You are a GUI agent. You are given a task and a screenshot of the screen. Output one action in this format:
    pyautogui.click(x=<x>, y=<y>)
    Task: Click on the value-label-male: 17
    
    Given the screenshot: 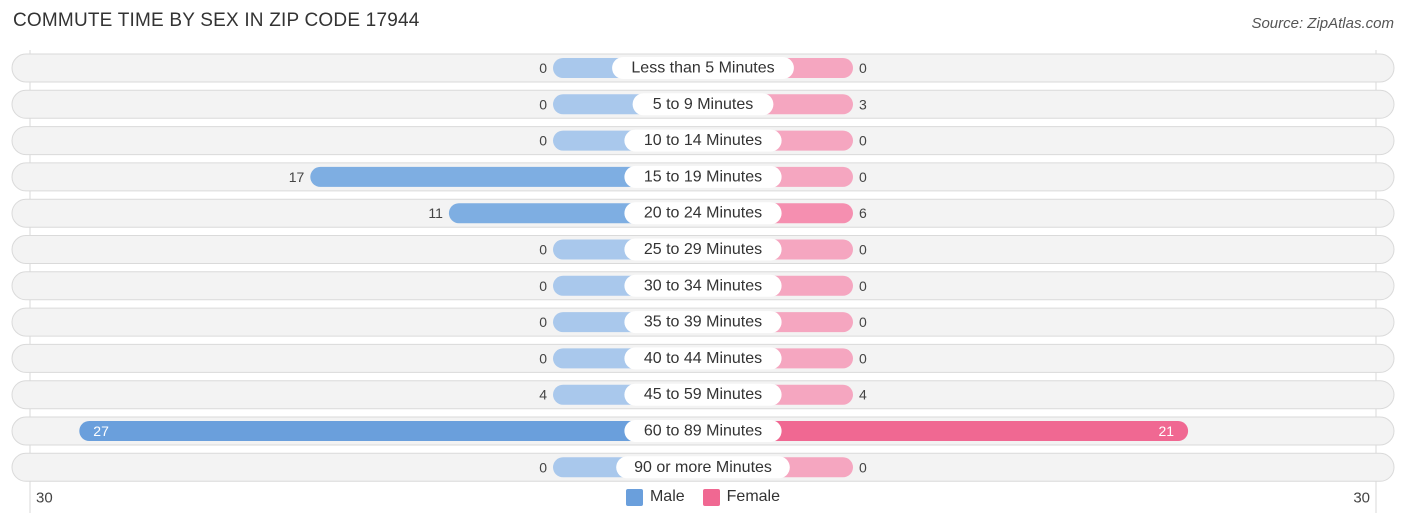 What is the action you would take?
    pyautogui.click(x=297, y=177)
    